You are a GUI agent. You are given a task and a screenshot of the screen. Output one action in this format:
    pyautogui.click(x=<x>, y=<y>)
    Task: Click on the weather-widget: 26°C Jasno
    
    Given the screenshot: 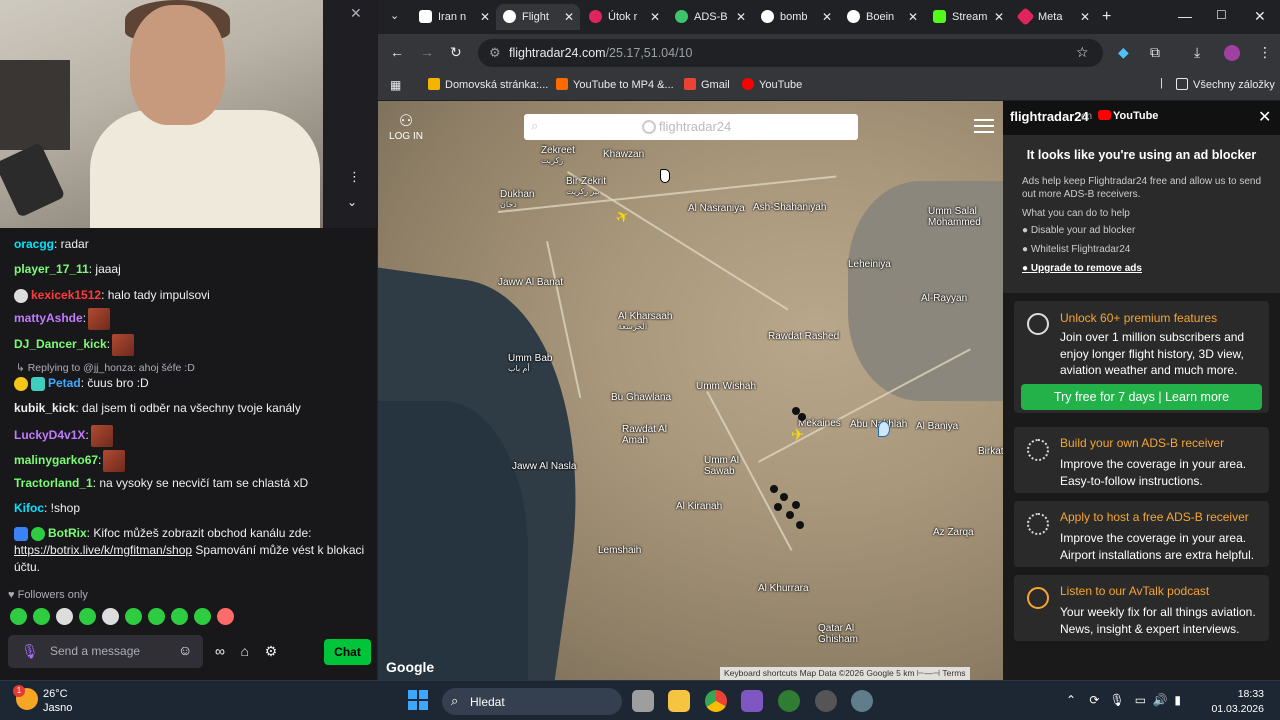 What is the action you would take?
    pyautogui.click(x=57, y=701)
    